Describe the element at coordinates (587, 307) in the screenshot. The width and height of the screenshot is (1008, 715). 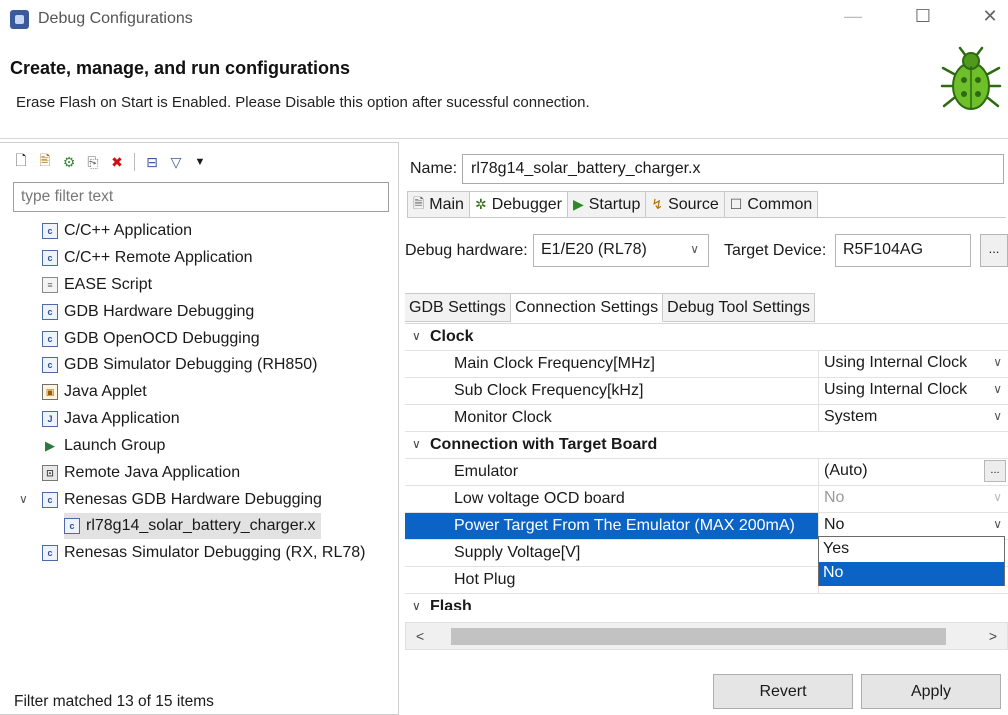
I see `tab-connection-settings: Connection Settings` at that location.